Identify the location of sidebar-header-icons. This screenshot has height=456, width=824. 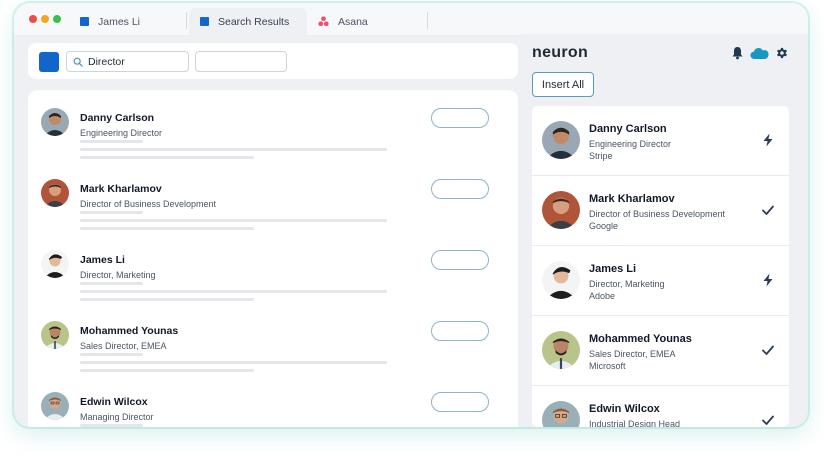
(760, 53).